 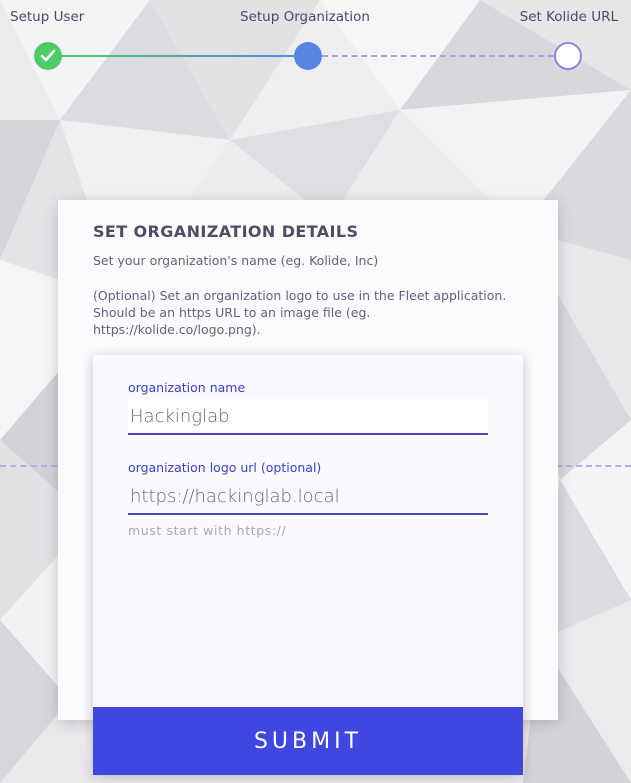 What do you see at coordinates (308, 417) in the screenshot?
I see `organization-name-input` at bounding box center [308, 417].